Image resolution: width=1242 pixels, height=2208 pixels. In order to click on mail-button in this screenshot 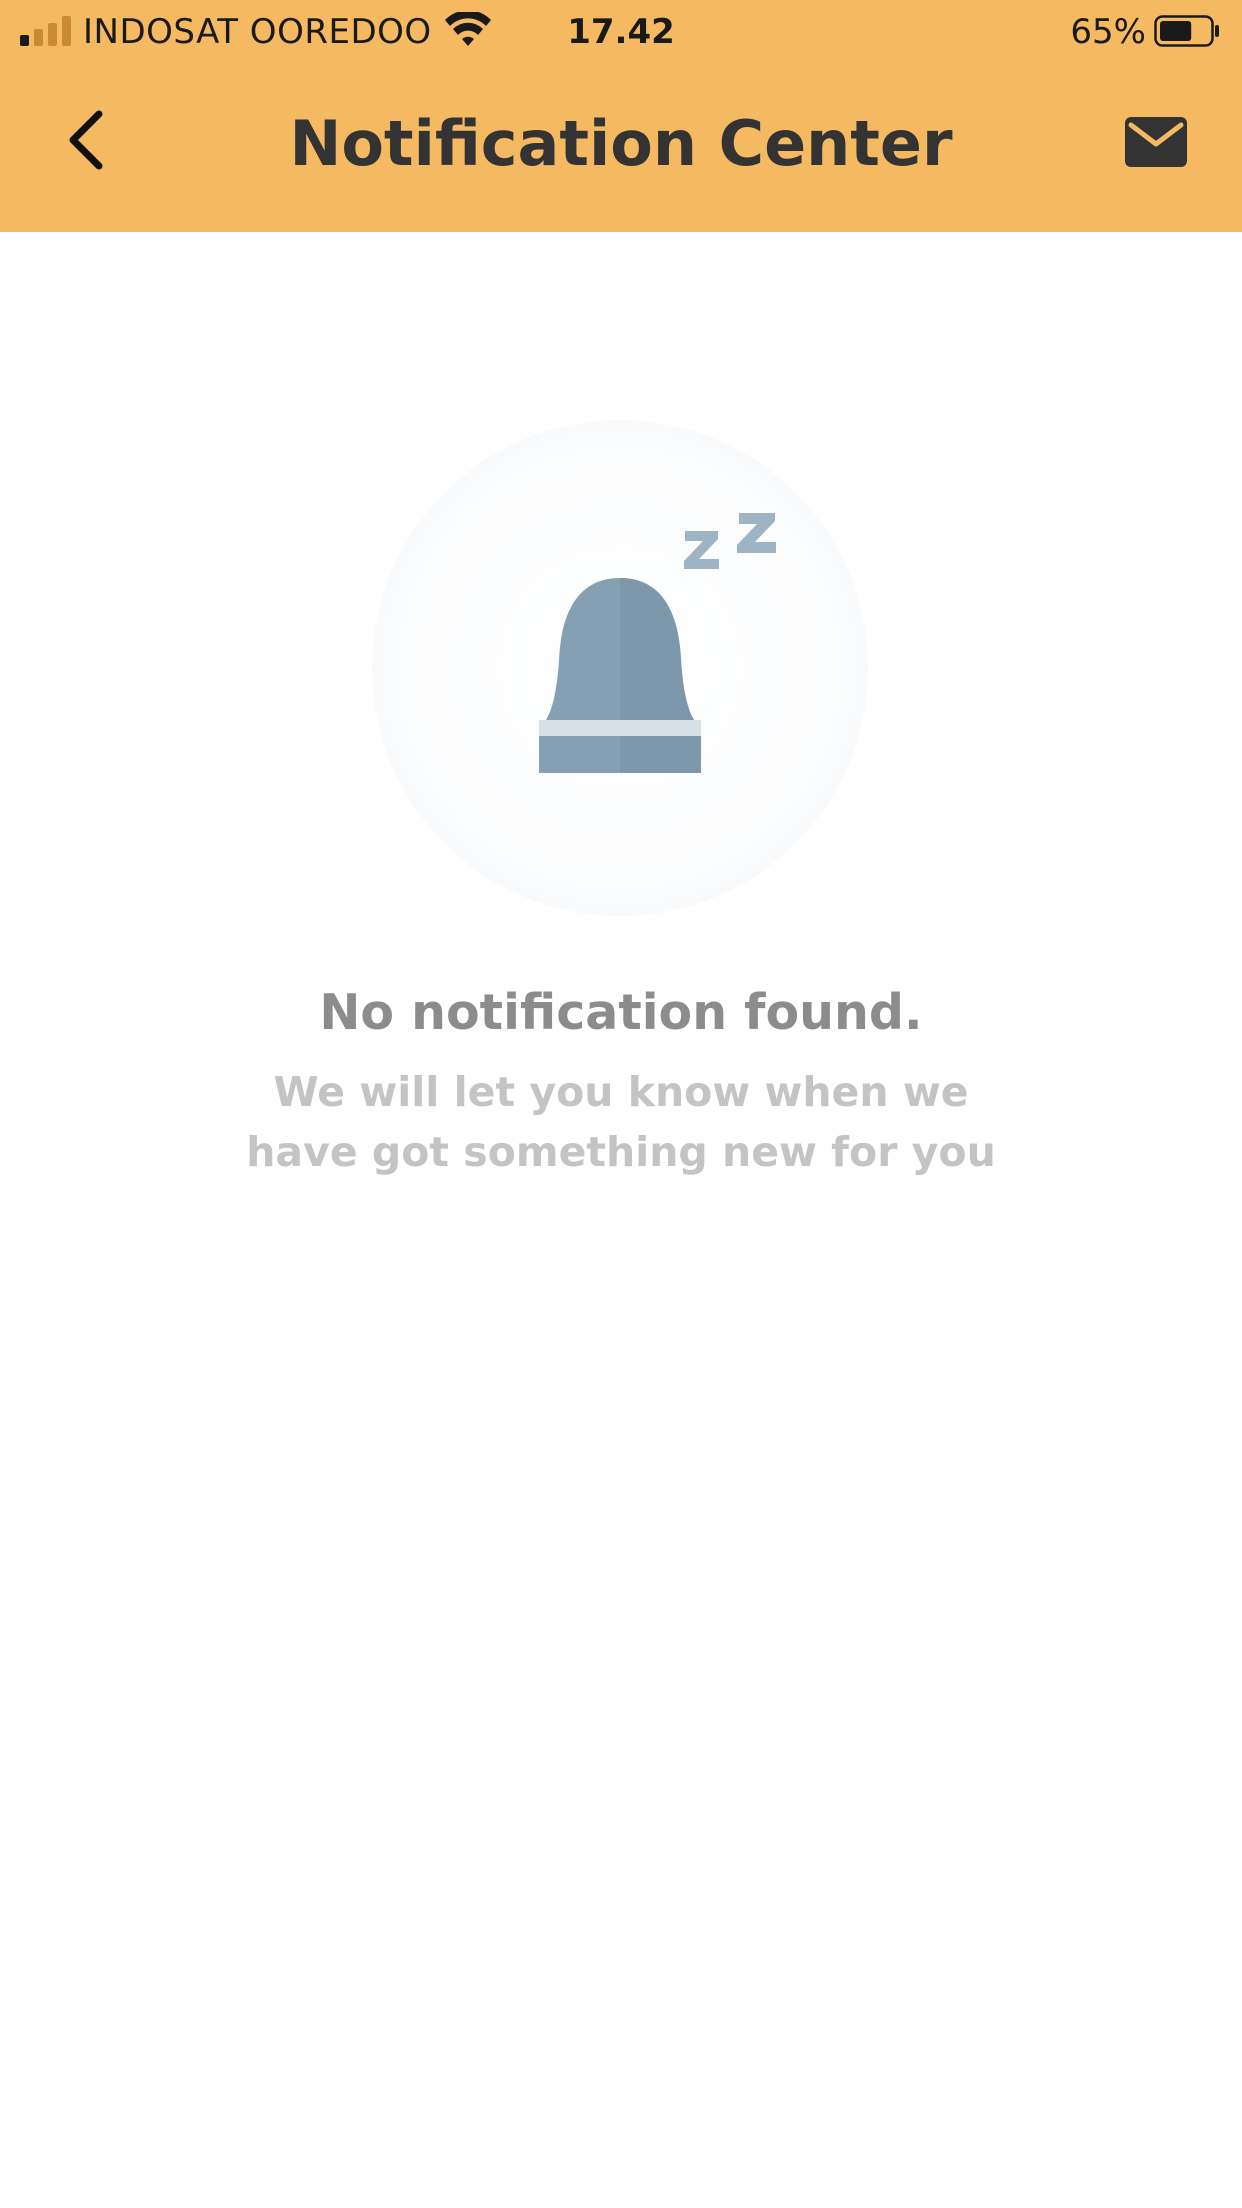, I will do `click(1156, 142)`.